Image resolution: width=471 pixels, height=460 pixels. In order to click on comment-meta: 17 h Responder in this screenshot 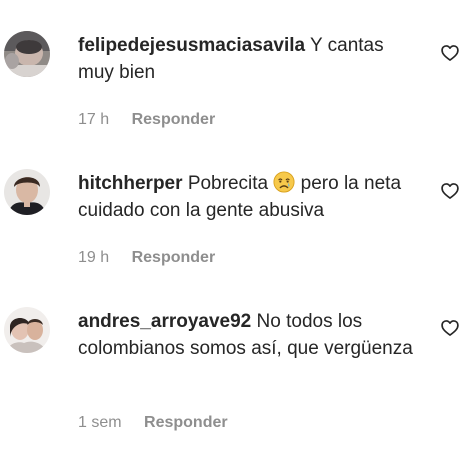, I will do `click(146, 120)`.